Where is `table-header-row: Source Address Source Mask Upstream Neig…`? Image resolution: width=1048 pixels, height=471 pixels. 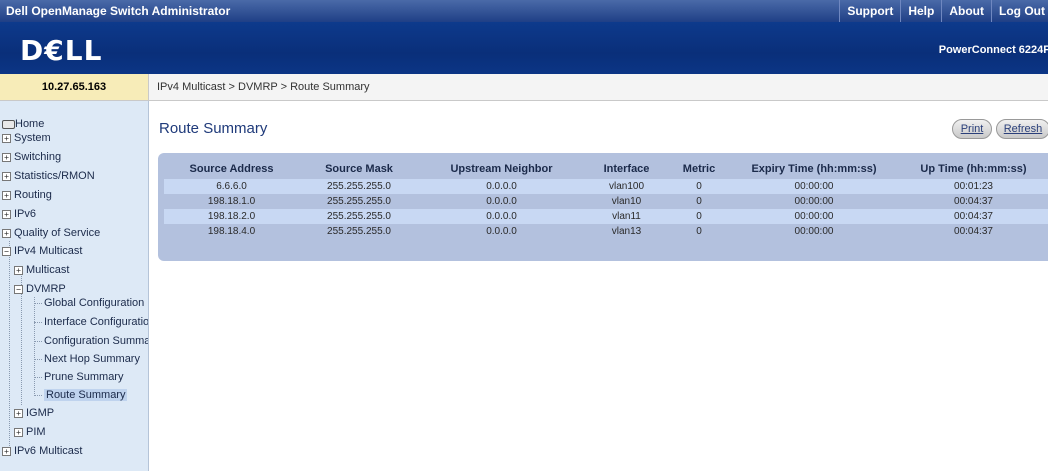
table-header-row: Source Address Source Mask Upstream Neig… is located at coordinates (606, 169).